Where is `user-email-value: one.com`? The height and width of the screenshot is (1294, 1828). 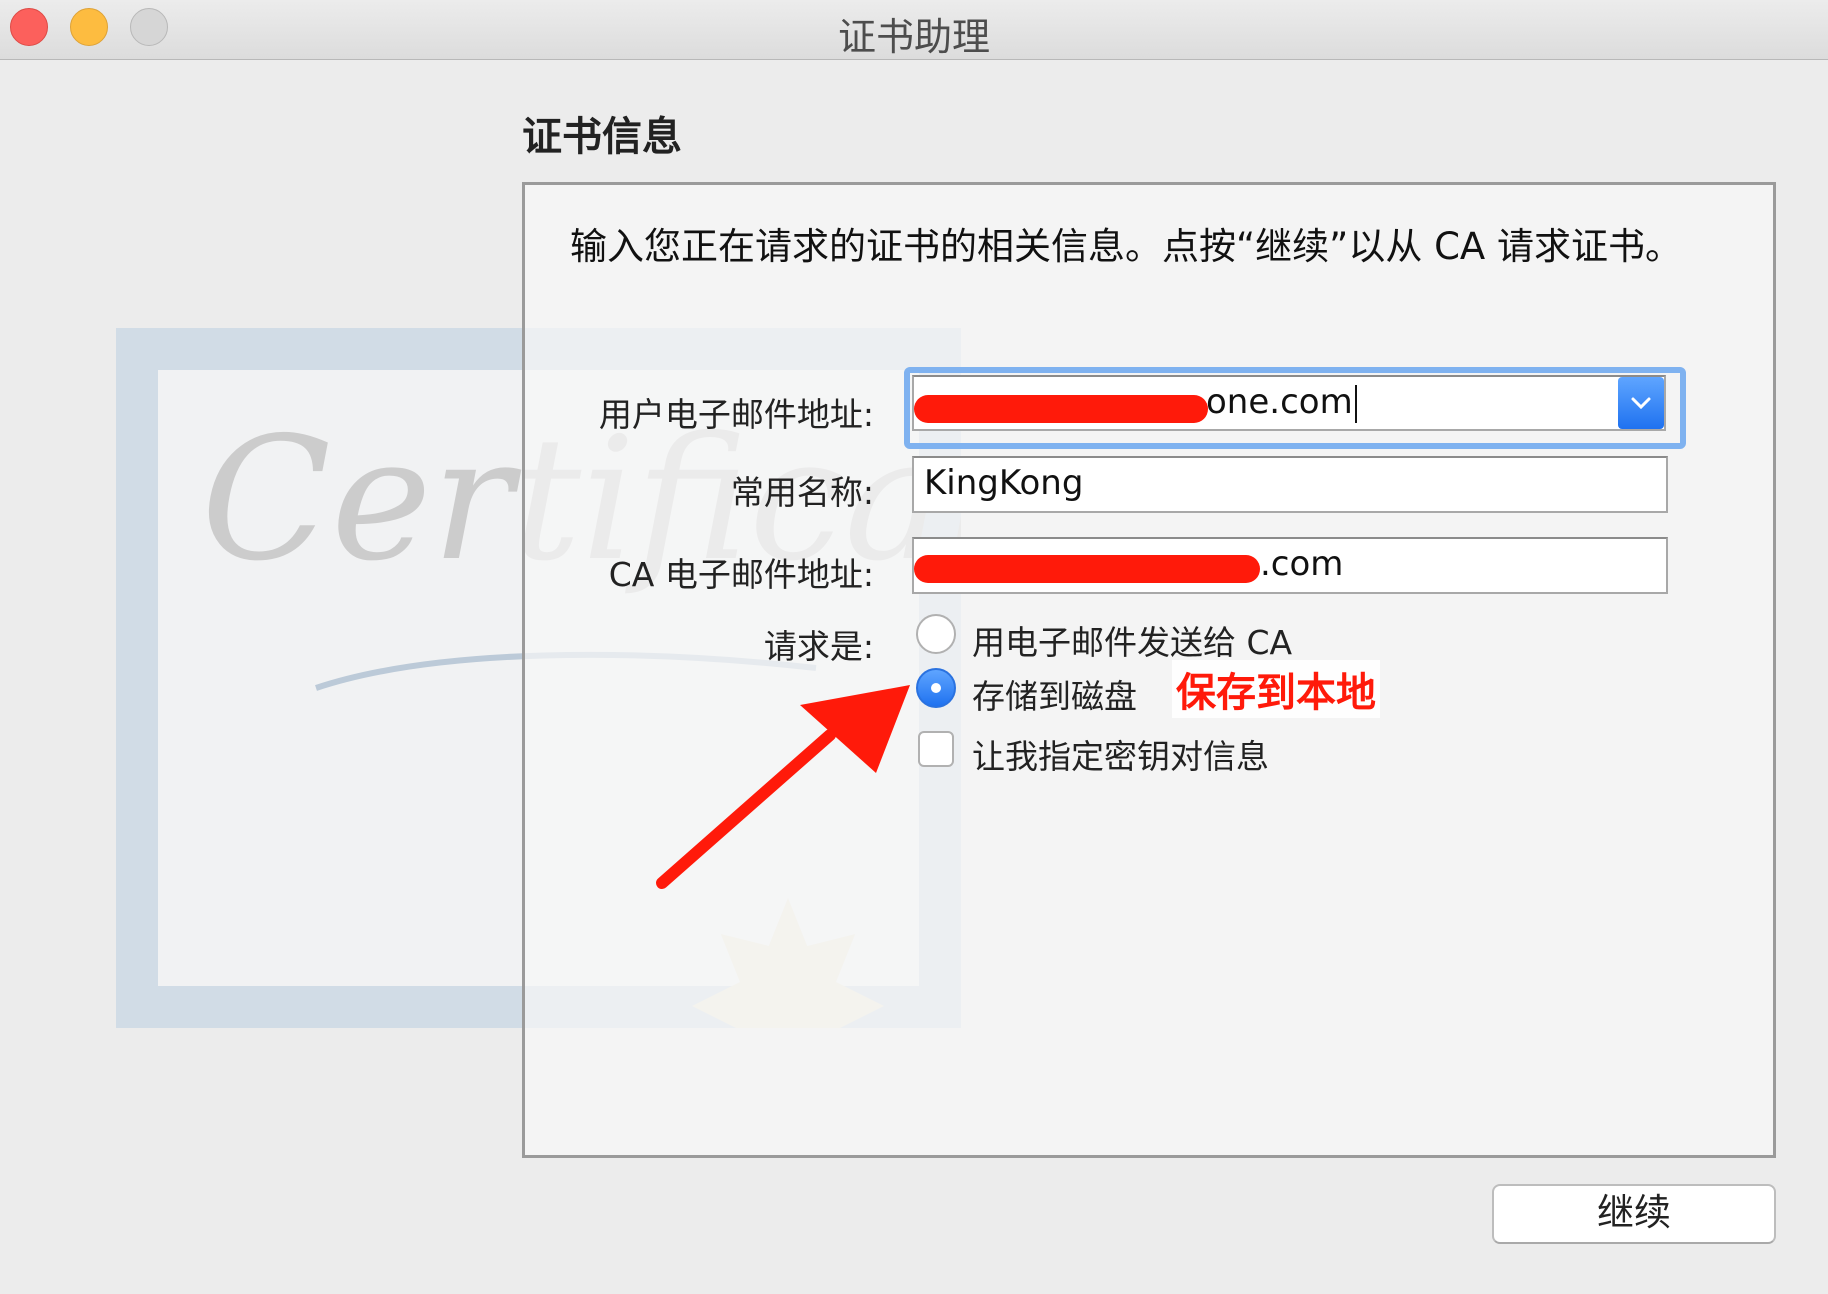 user-email-value: one.com is located at coordinates (1281, 402).